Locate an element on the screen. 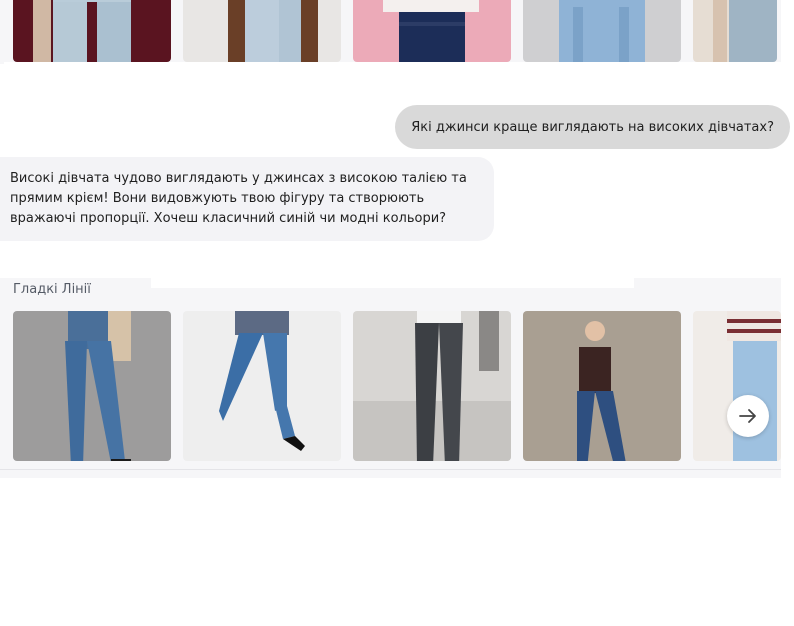 Image resolution: width=794 pixels, height=626 pixels. carousel-next-button is located at coordinates (748, 416).